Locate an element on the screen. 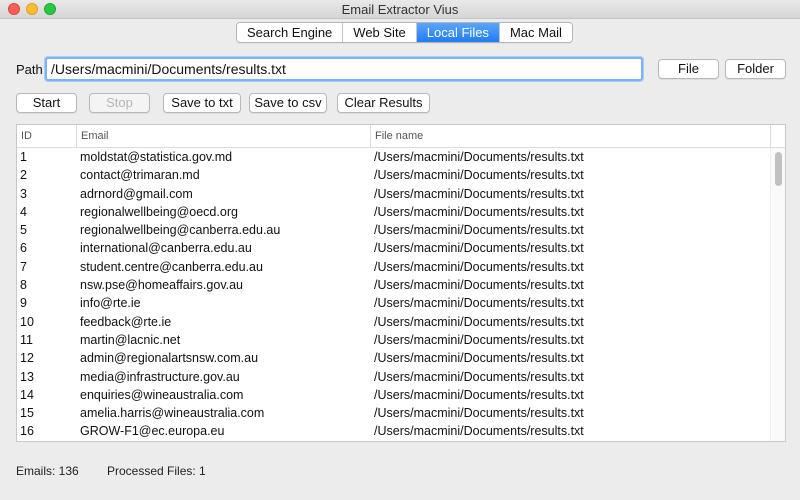  row-id: 4 is located at coordinates (23, 211).